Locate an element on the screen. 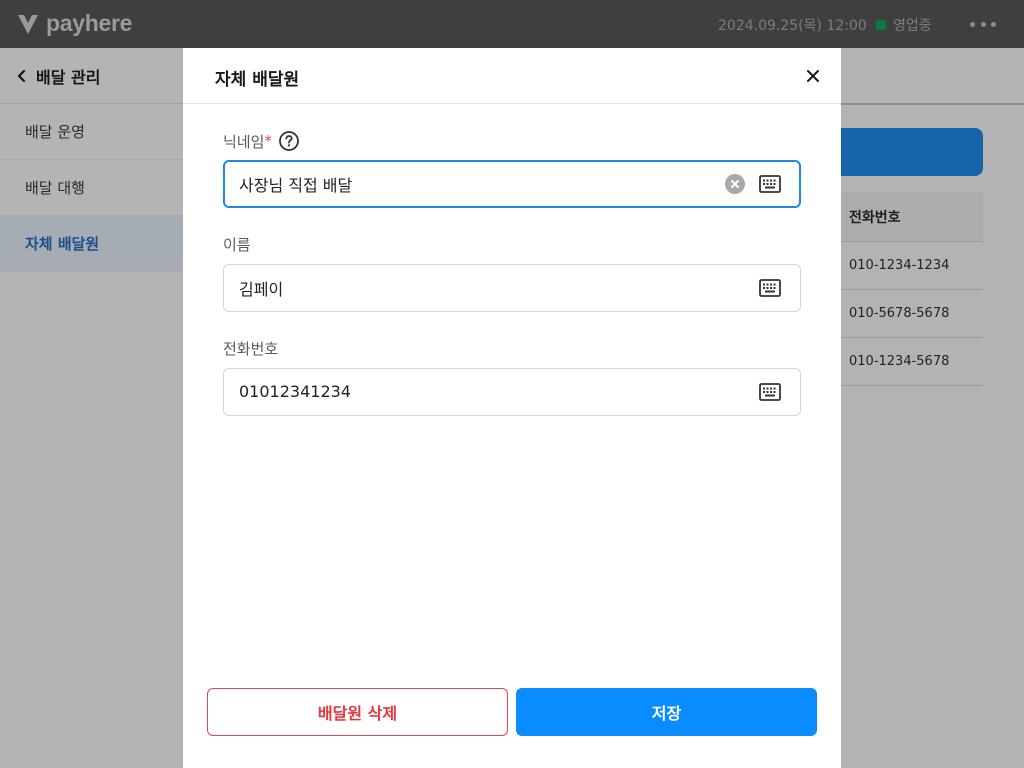 This screenshot has width=1024, height=768. brand-name: payhere is located at coordinates (89, 23).